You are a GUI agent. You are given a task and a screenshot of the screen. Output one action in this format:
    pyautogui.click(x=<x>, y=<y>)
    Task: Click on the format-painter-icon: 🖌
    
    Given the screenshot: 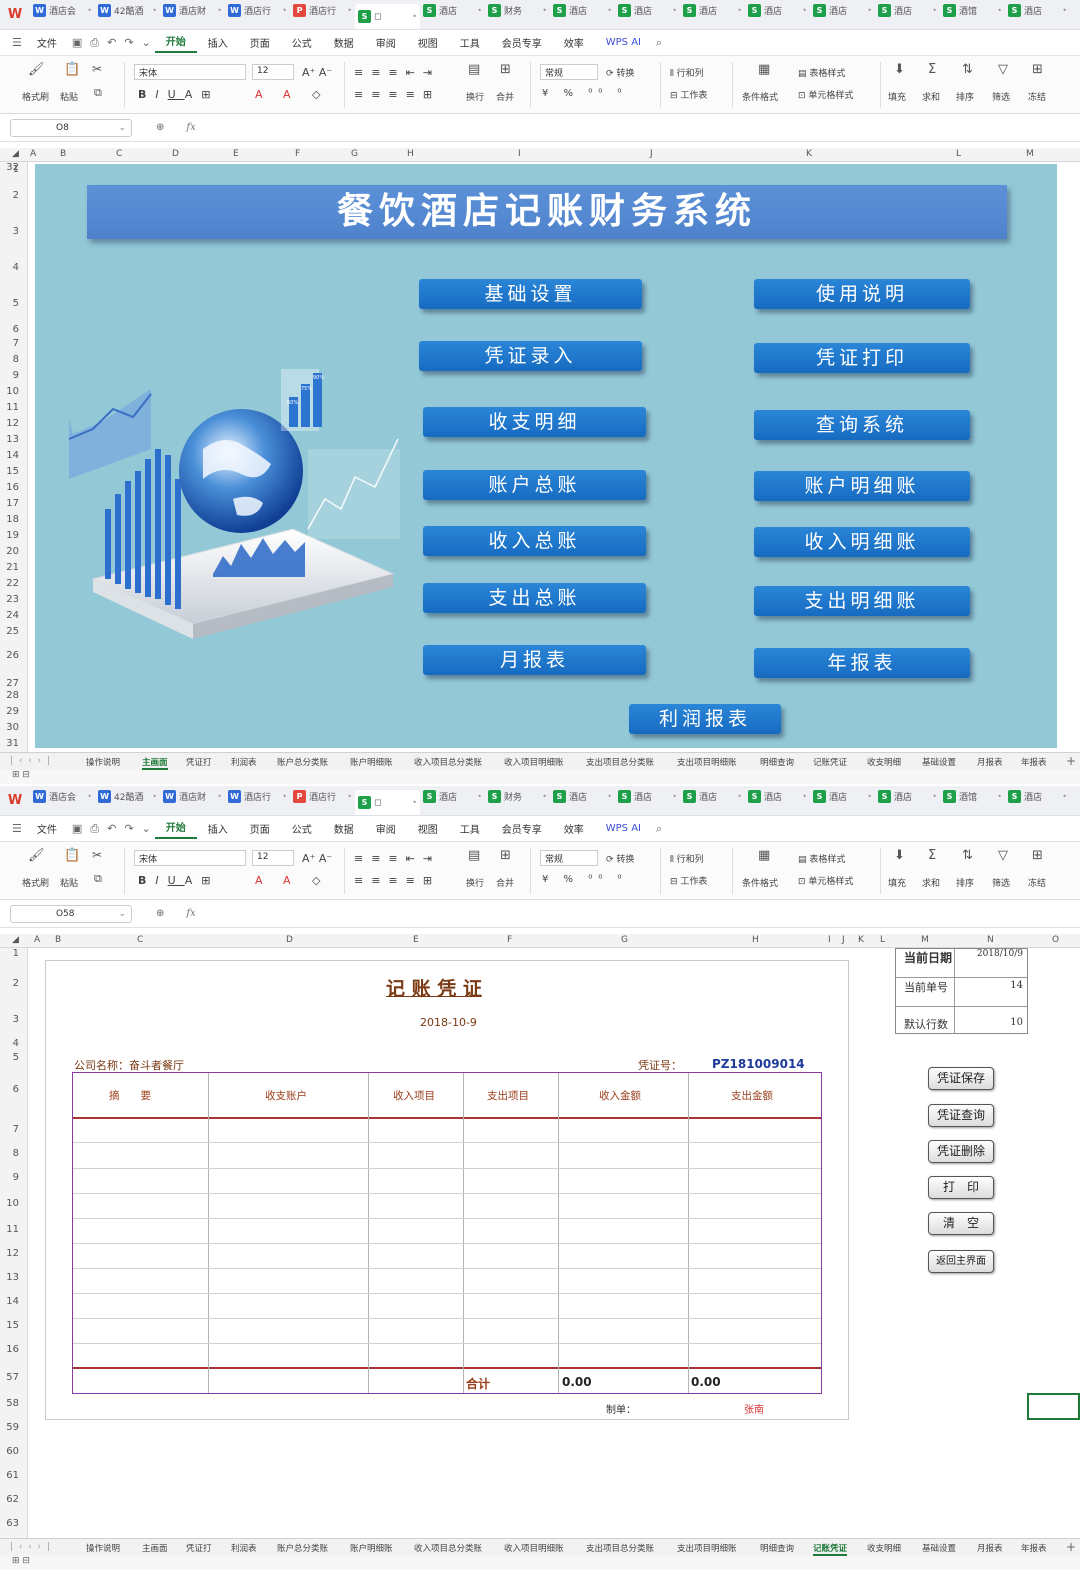 What is the action you would take?
    pyautogui.click(x=36, y=69)
    